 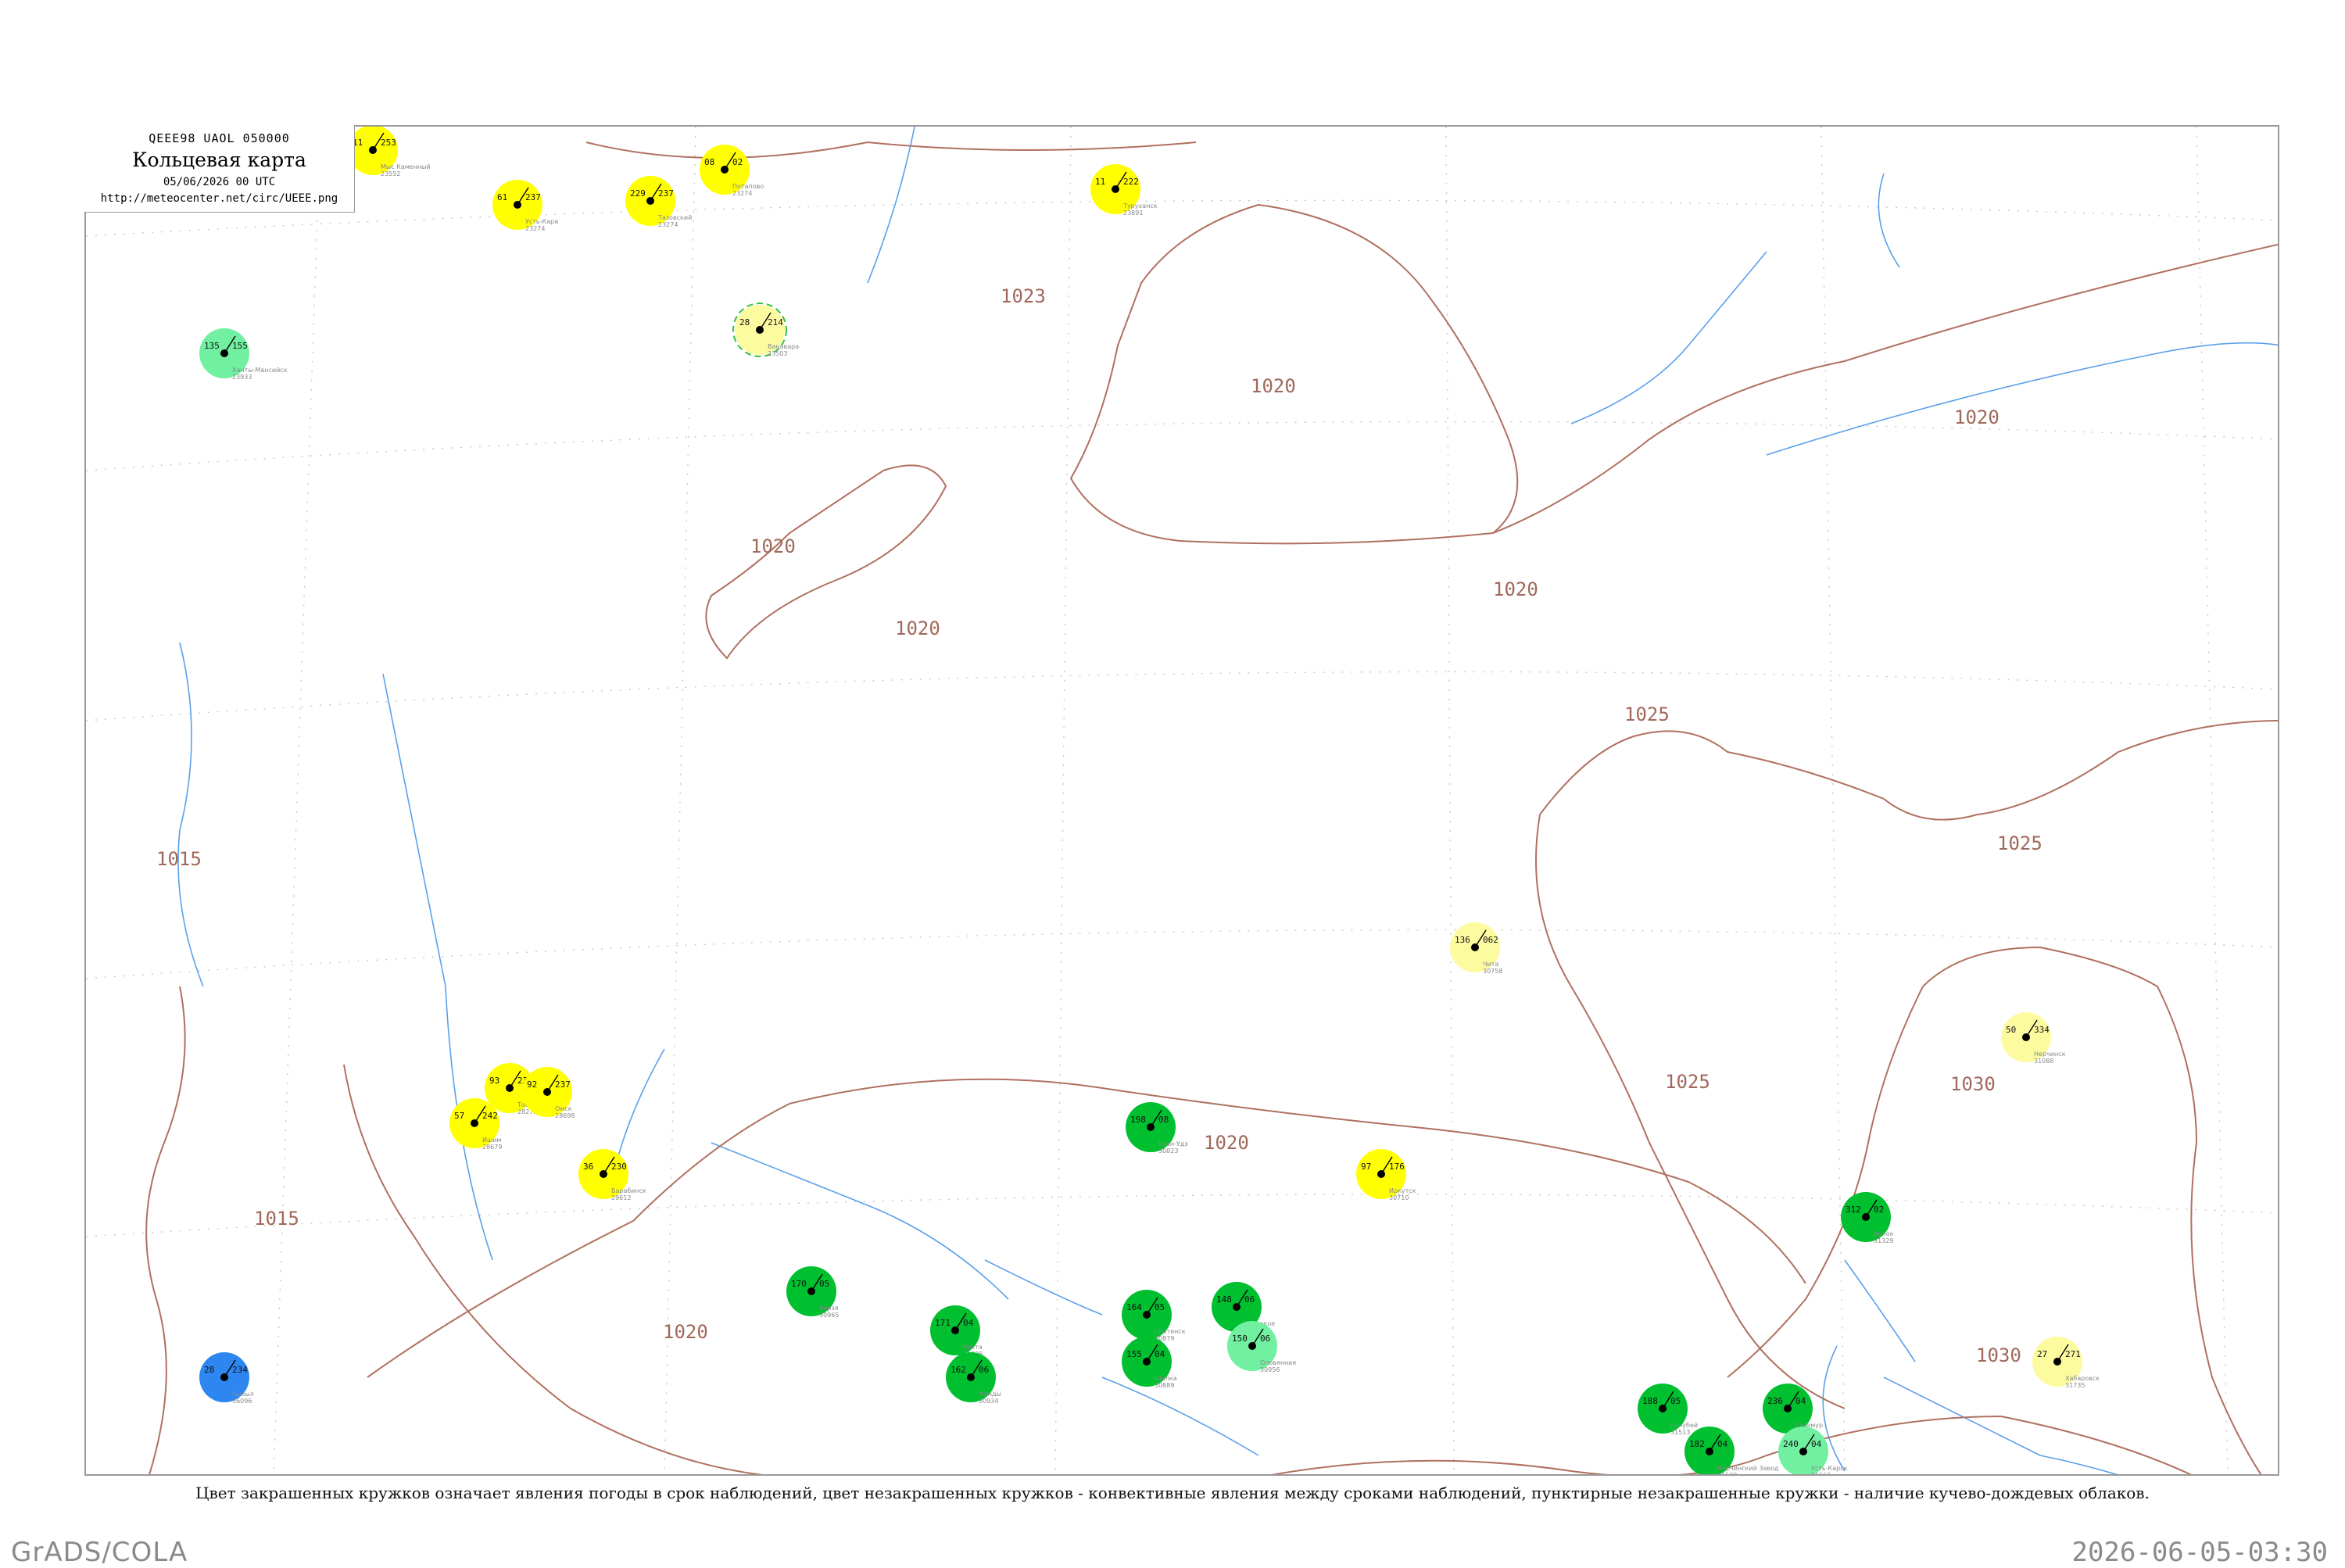 I want to click on station-name: Омск, so click(x=563, y=1108).